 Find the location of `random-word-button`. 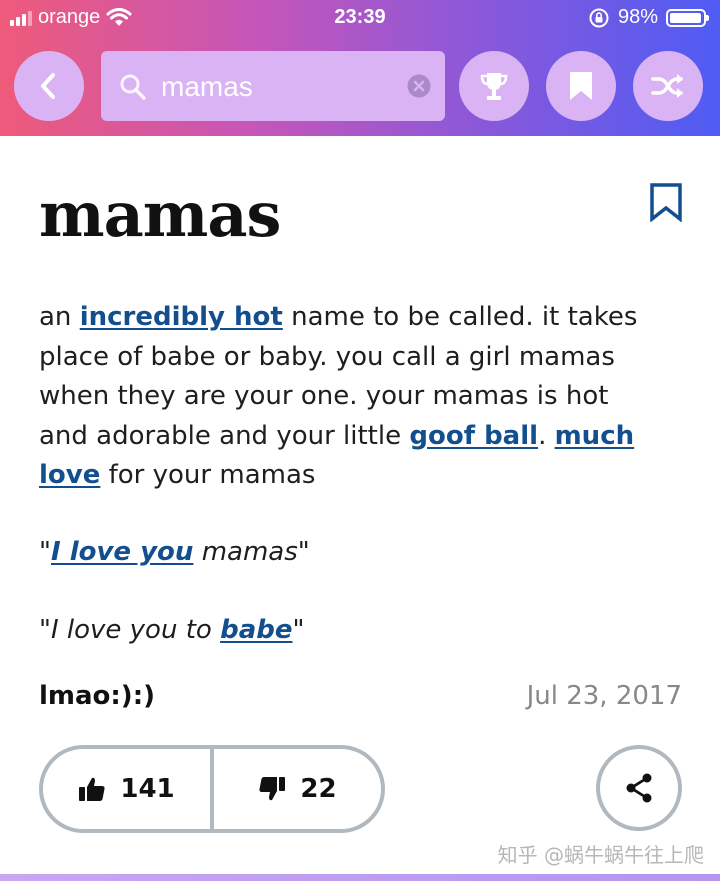

random-word-button is located at coordinates (668, 86).